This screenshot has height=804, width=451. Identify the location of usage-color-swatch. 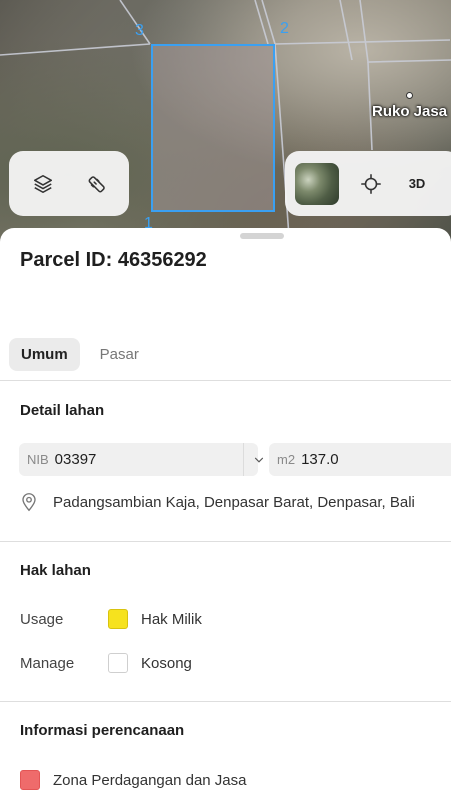
(118, 619).